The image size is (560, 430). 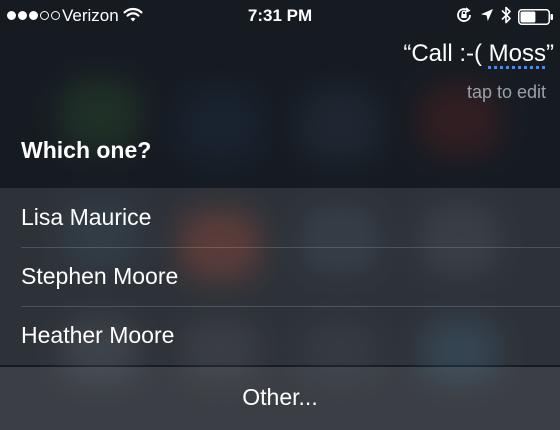 I want to click on rotation-lock-icon, so click(x=464, y=17).